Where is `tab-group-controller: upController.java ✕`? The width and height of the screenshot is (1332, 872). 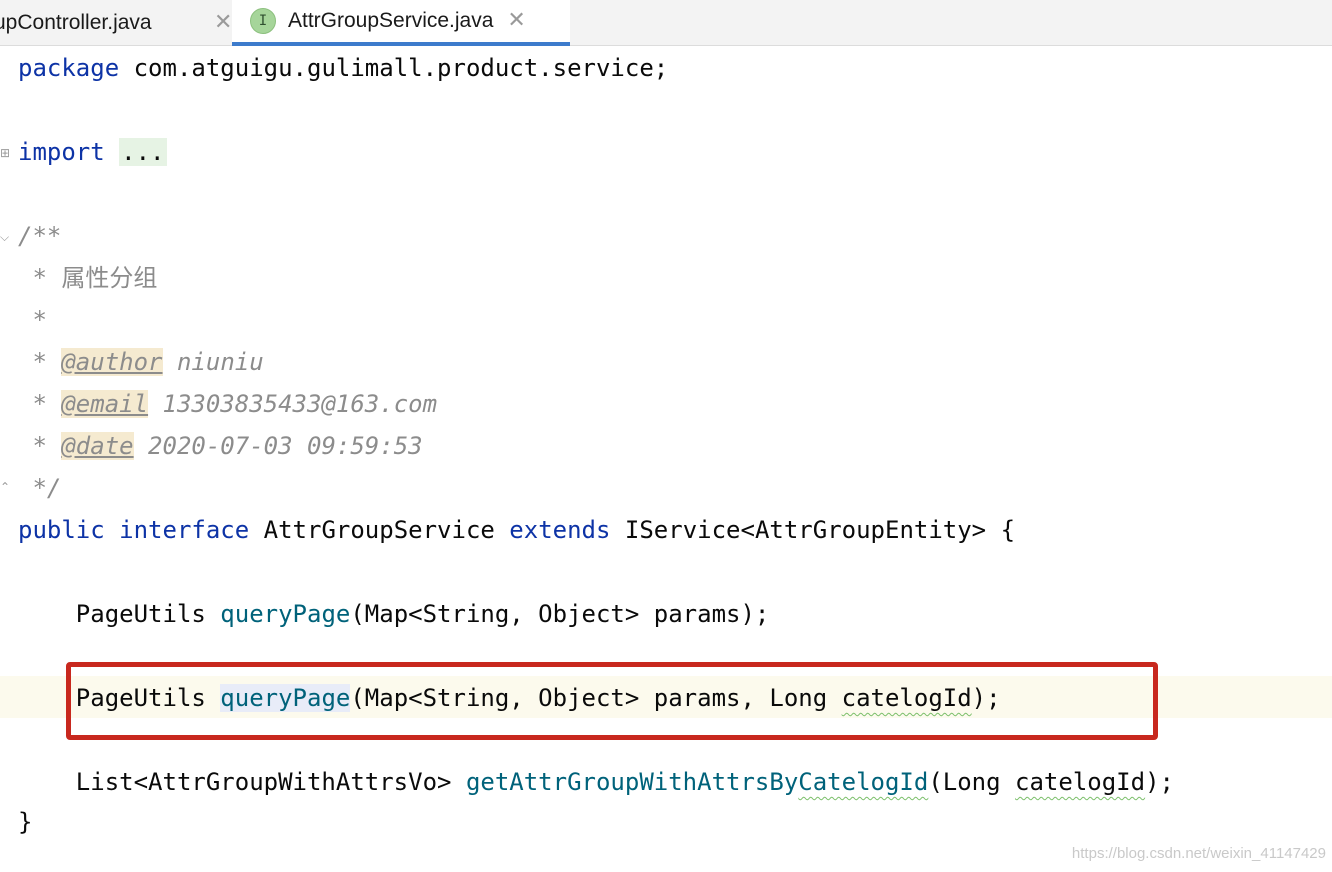
tab-group-controller: upController.java ✕ is located at coordinates (116, 23).